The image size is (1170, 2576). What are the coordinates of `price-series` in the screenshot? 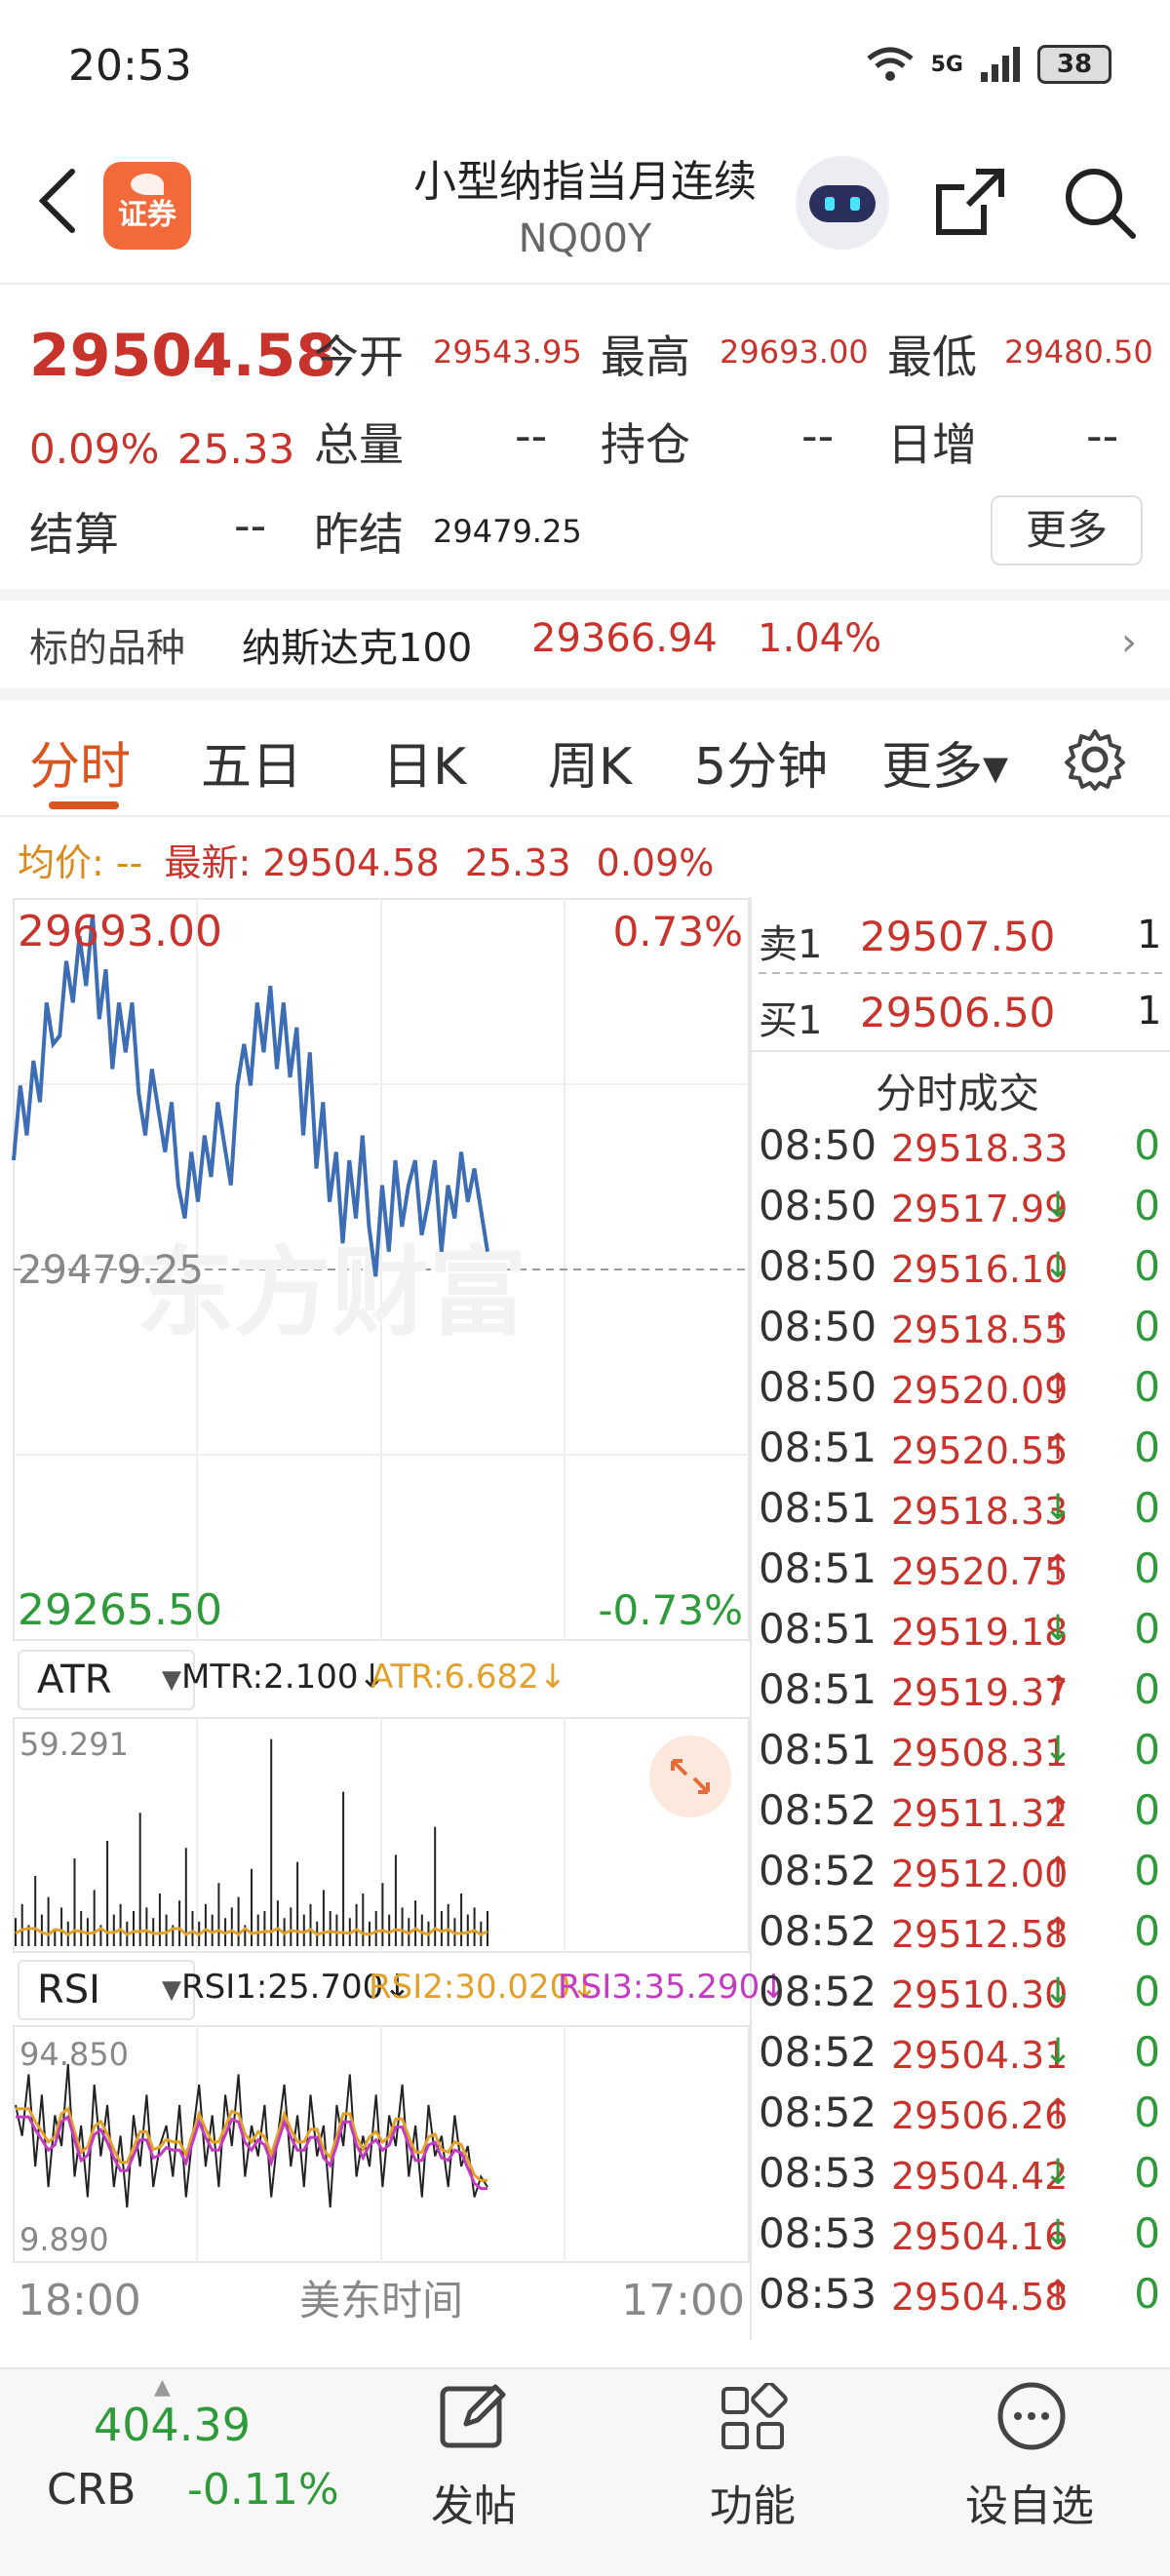 It's located at (250, 1095).